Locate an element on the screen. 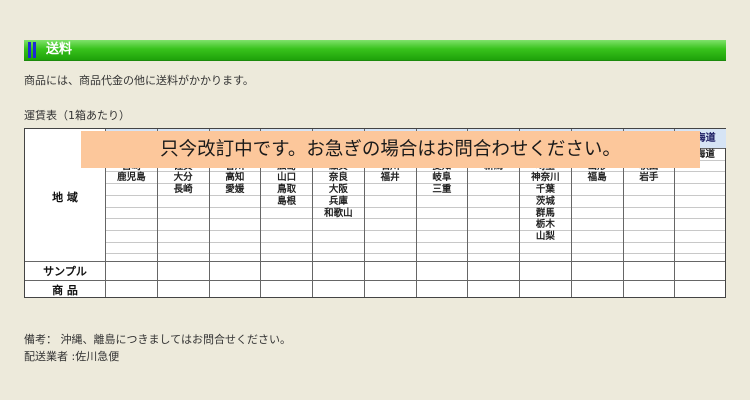 Image resolution: width=750 pixels, height=400 pixels. prefecture-cell: 茨城 is located at coordinates (545, 201).